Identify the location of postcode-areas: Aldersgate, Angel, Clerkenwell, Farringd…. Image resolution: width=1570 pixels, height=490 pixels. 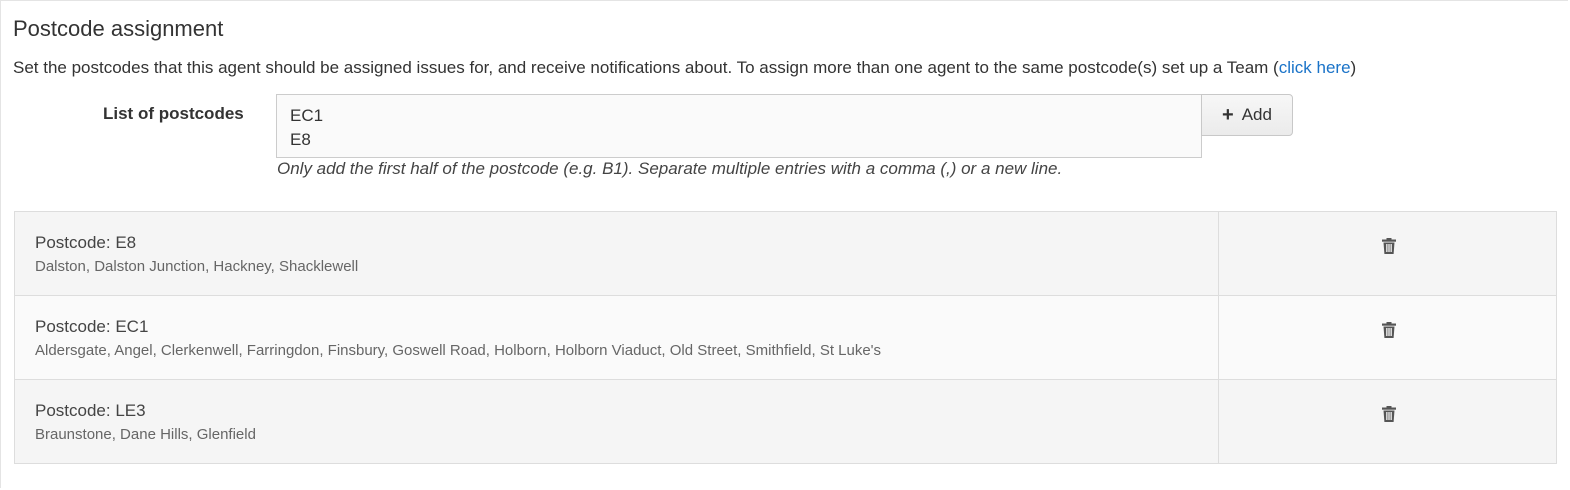
(458, 350).